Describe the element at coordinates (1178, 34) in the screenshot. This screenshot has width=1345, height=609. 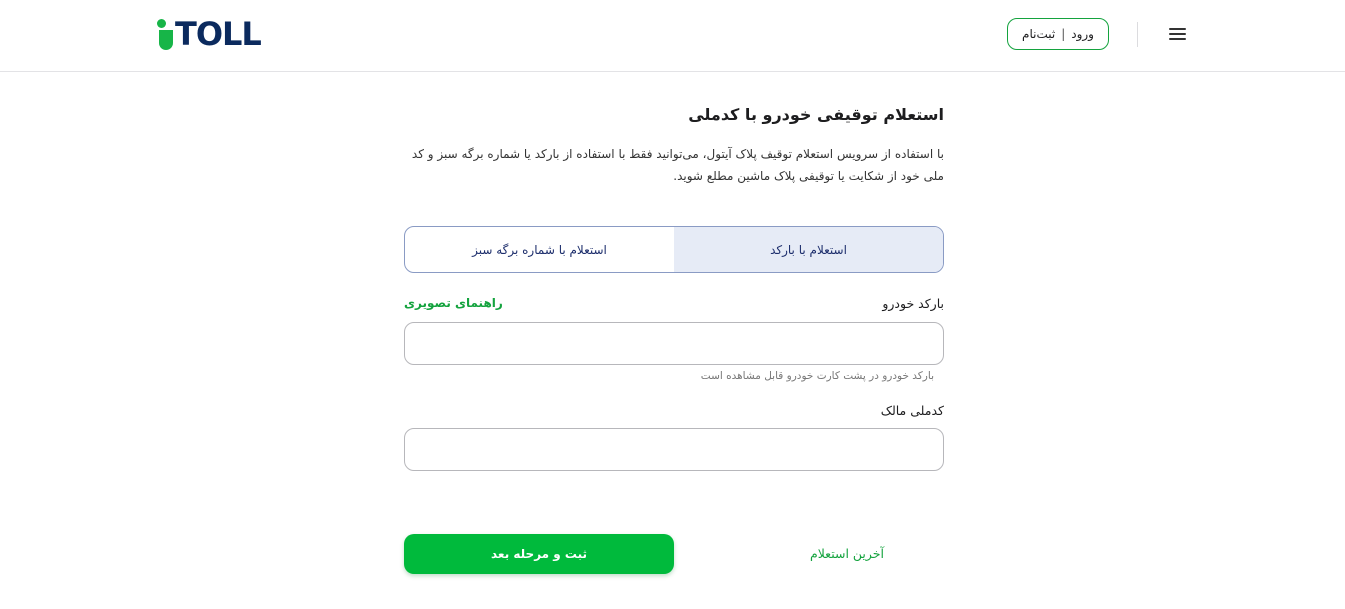
I see `hamburger-menu-icon` at that location.